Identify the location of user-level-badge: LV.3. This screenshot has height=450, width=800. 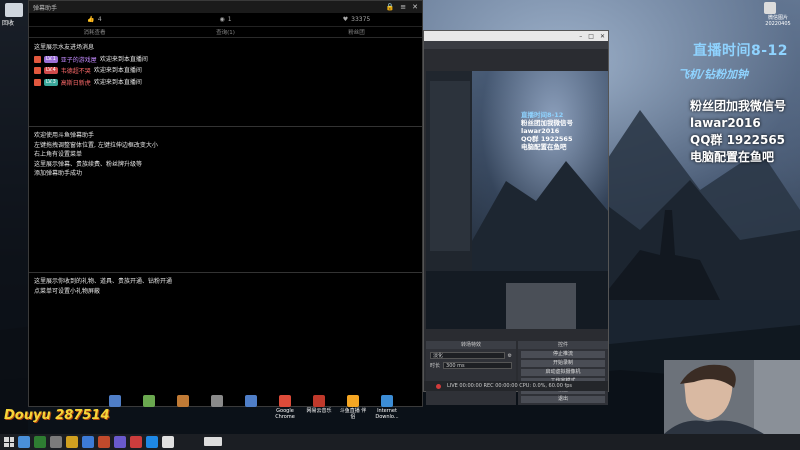
(51, 82).